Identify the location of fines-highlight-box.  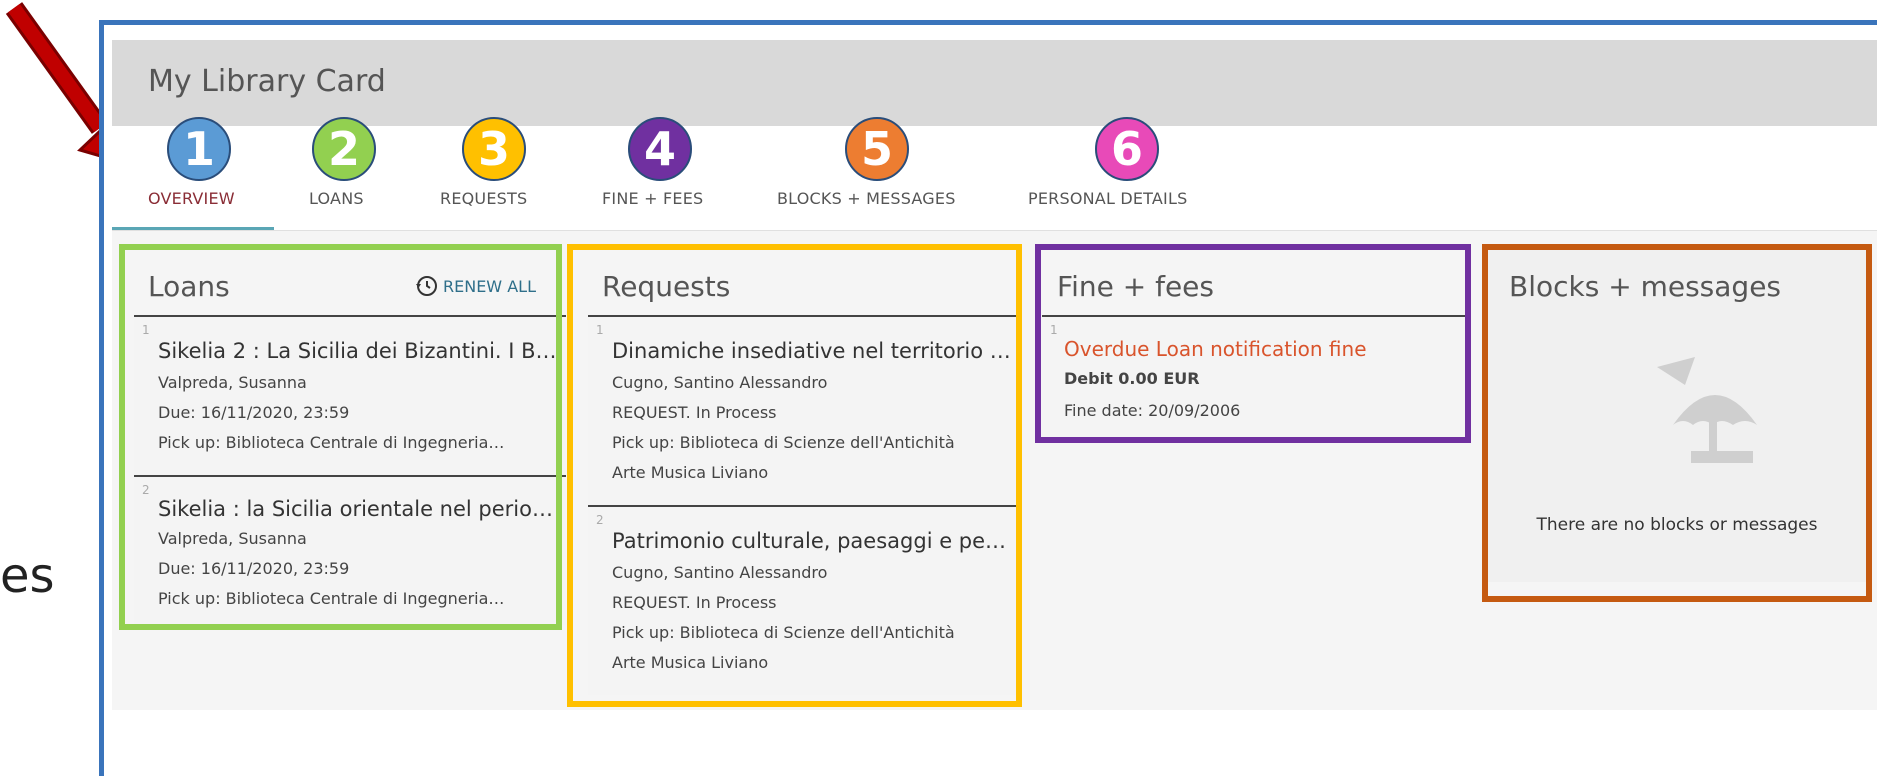
(1253, 343).